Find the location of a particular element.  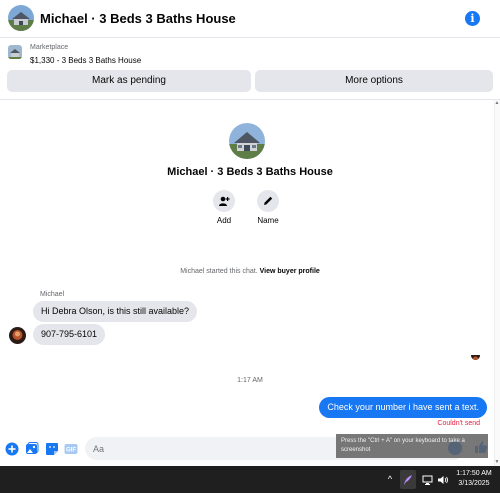

profile-avatar is located at coordinates (247, 141).